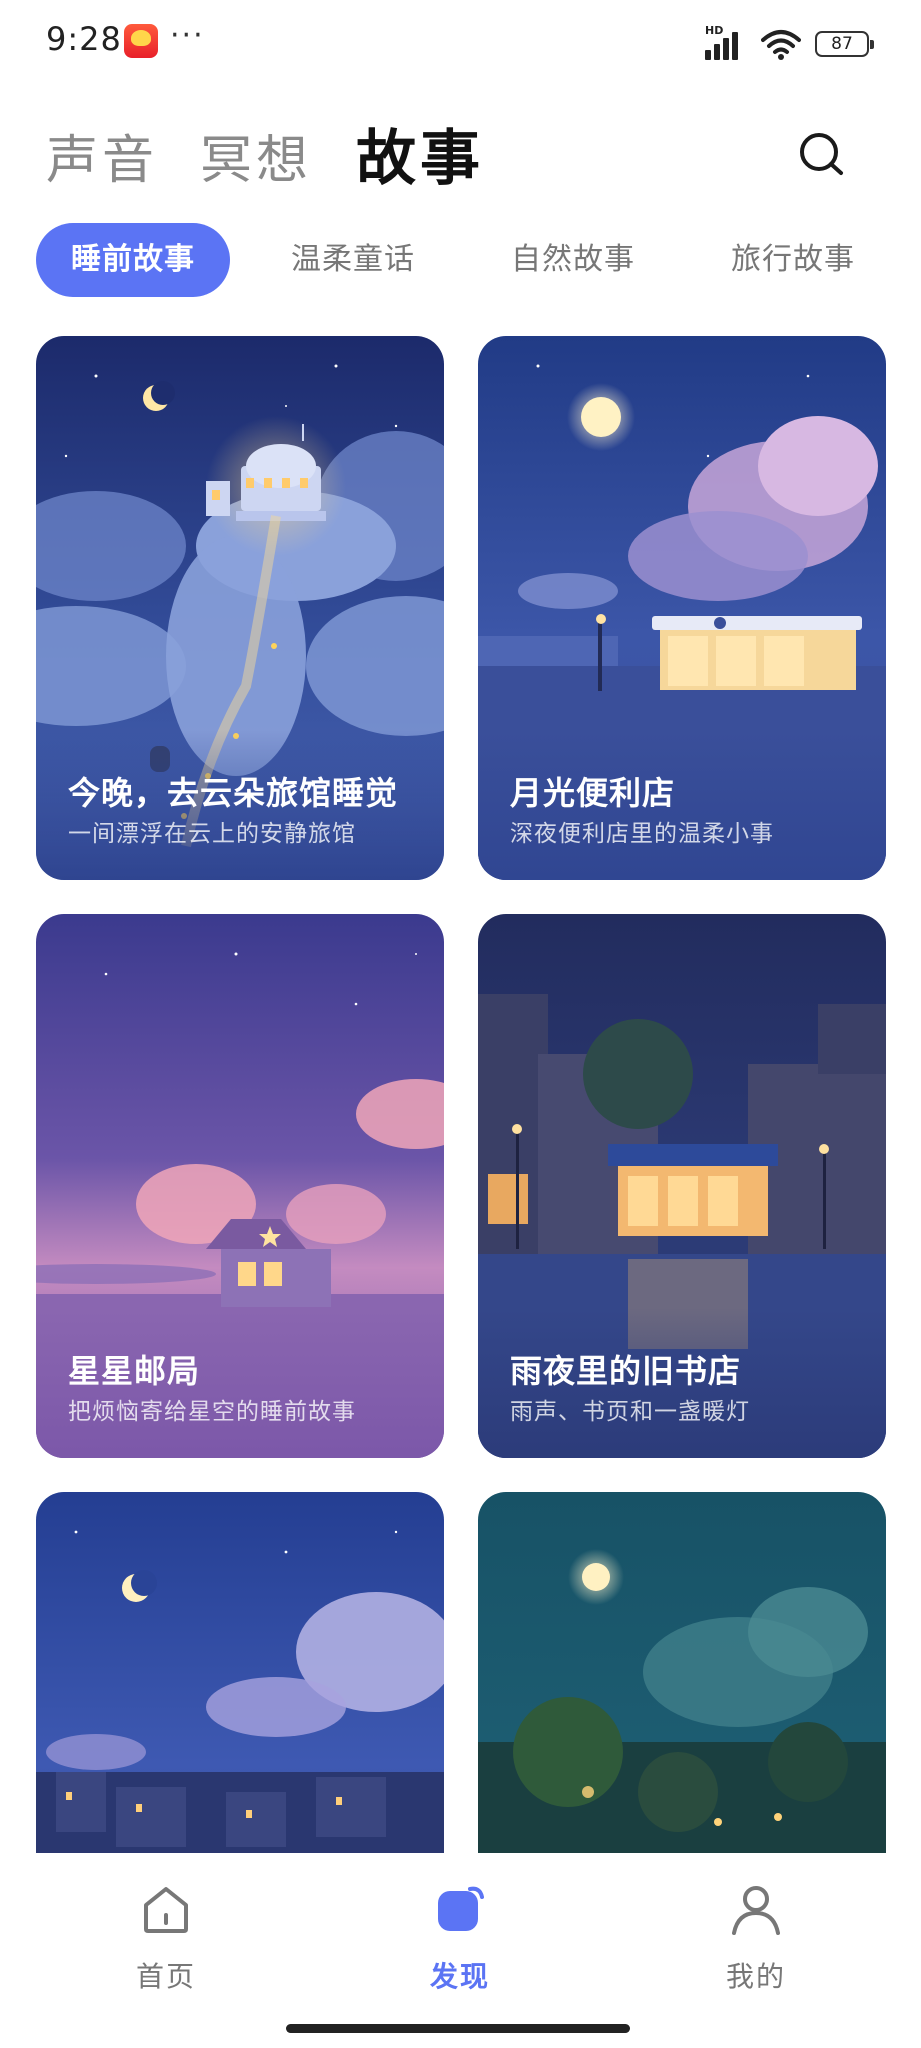  I want to click on cellular-signal-icon: HD, so click(726, 42).